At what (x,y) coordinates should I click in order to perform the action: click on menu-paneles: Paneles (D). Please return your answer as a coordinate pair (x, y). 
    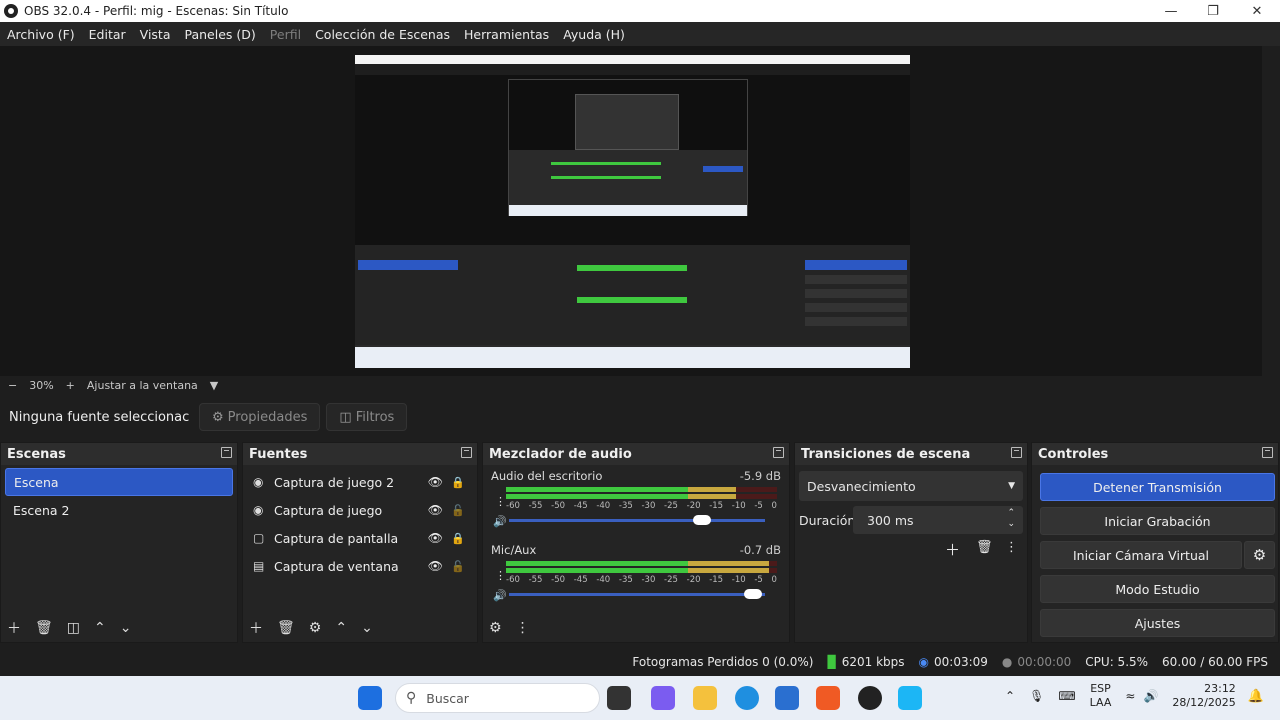
    Looking at the image, I should click on (220, 34).